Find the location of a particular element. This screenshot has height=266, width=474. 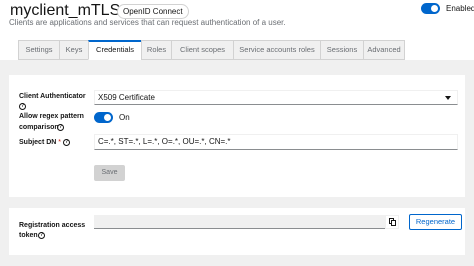

caret-down-icon is located at coordinates (448, 98).